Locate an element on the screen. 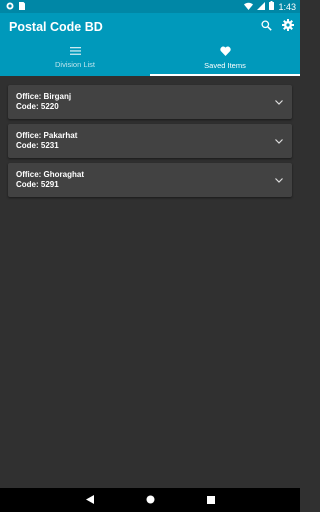  status-bar-right: 1:43 is located at coordinates (270, 6).